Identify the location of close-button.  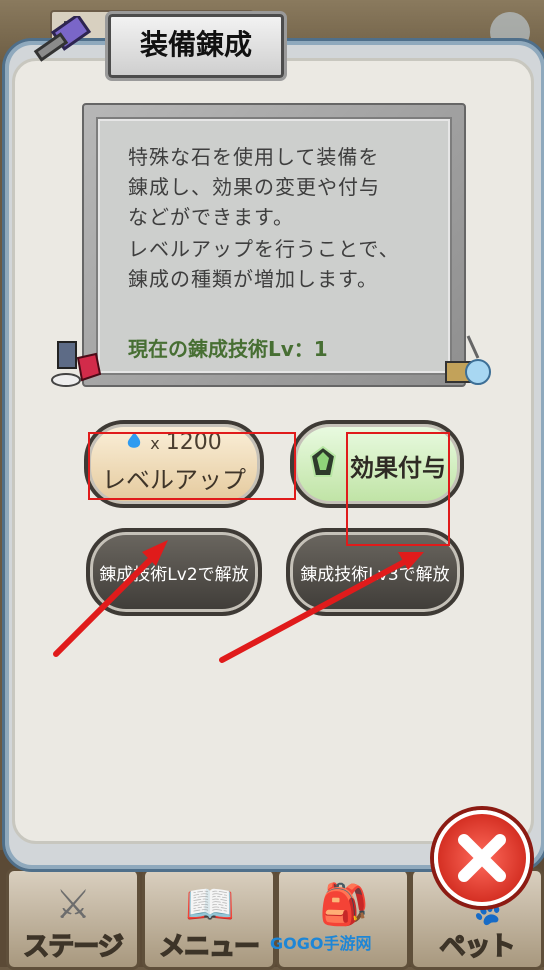
(482, 858).